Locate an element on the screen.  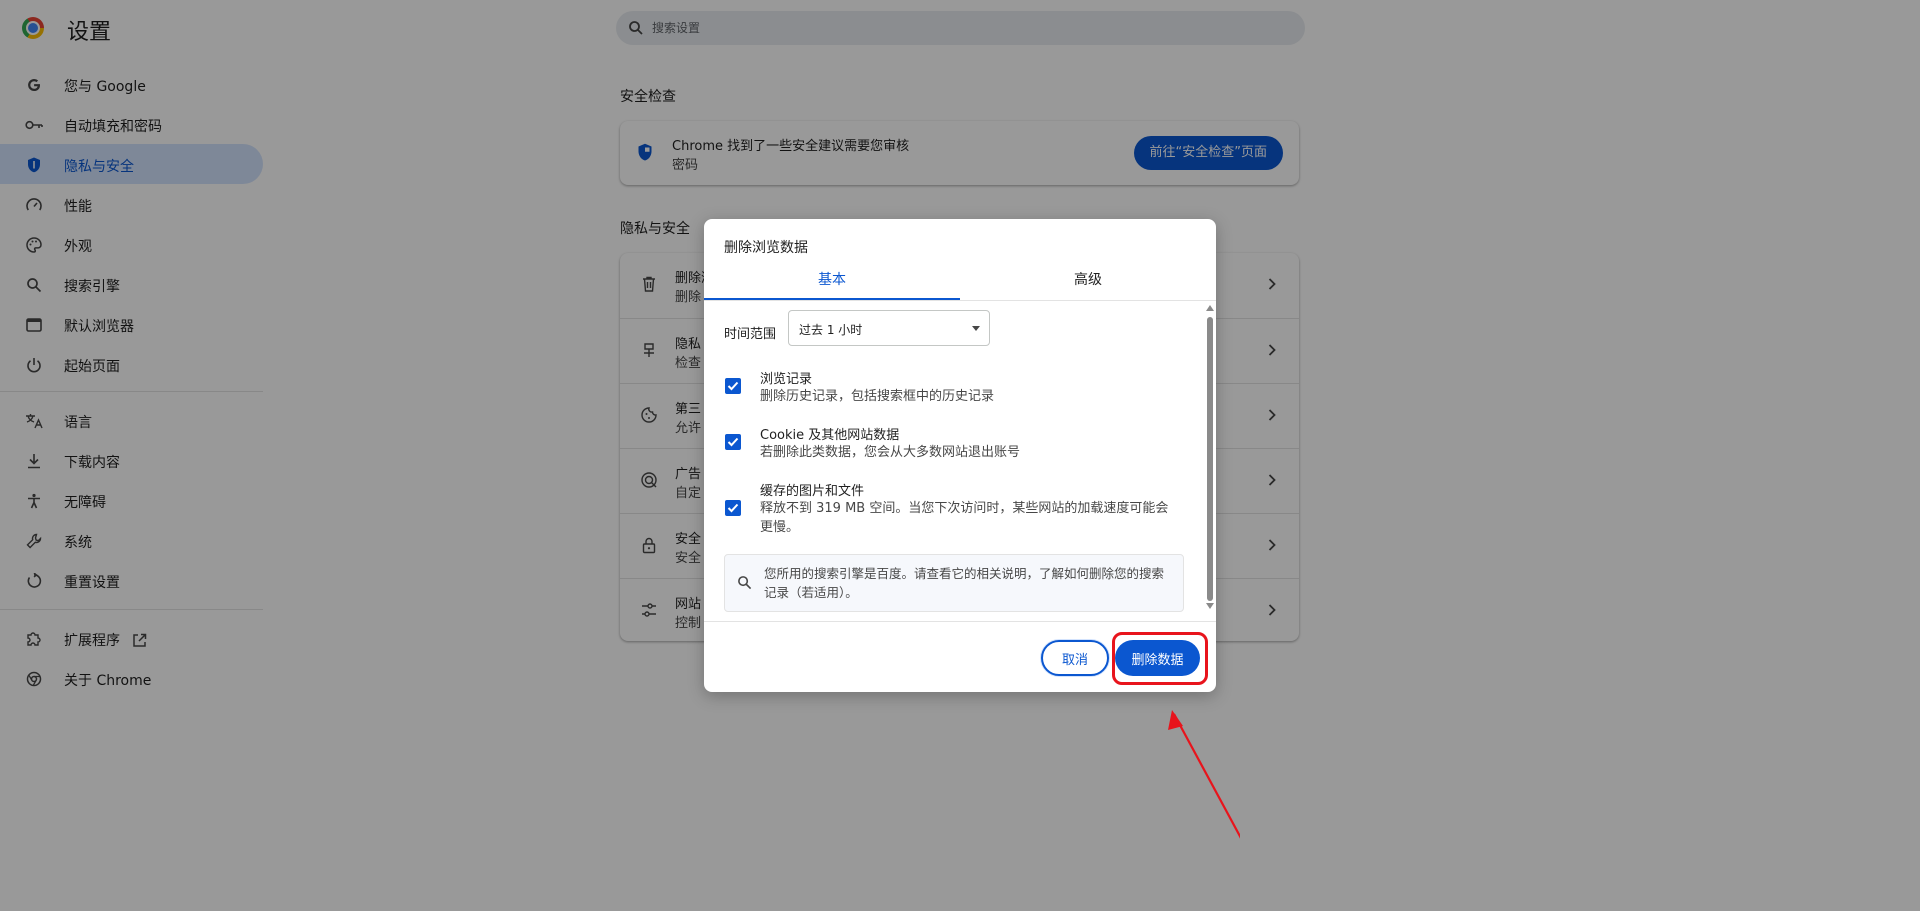
cookies-checkbox is located at coordinates (733, 442).